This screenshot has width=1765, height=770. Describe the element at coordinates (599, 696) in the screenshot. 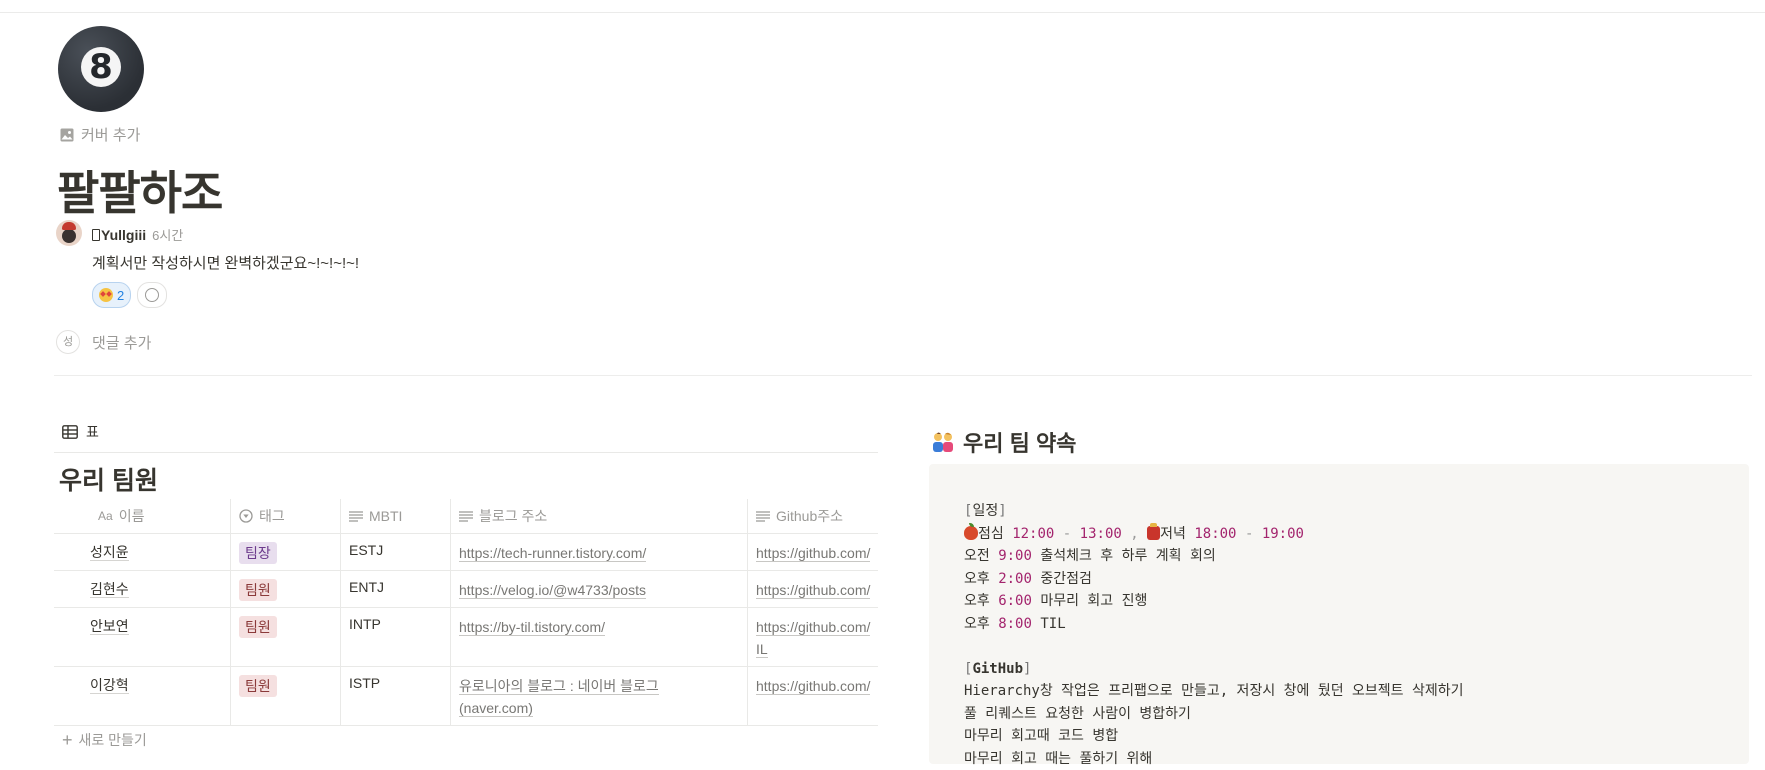

I see `cell-blog: 유로니아의 블로그 : 네이버 블로그 (naver.com)` at that location.